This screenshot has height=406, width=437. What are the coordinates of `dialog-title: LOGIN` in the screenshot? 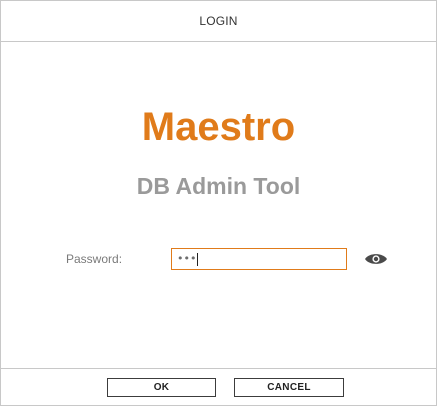 It's located at (218, 21).